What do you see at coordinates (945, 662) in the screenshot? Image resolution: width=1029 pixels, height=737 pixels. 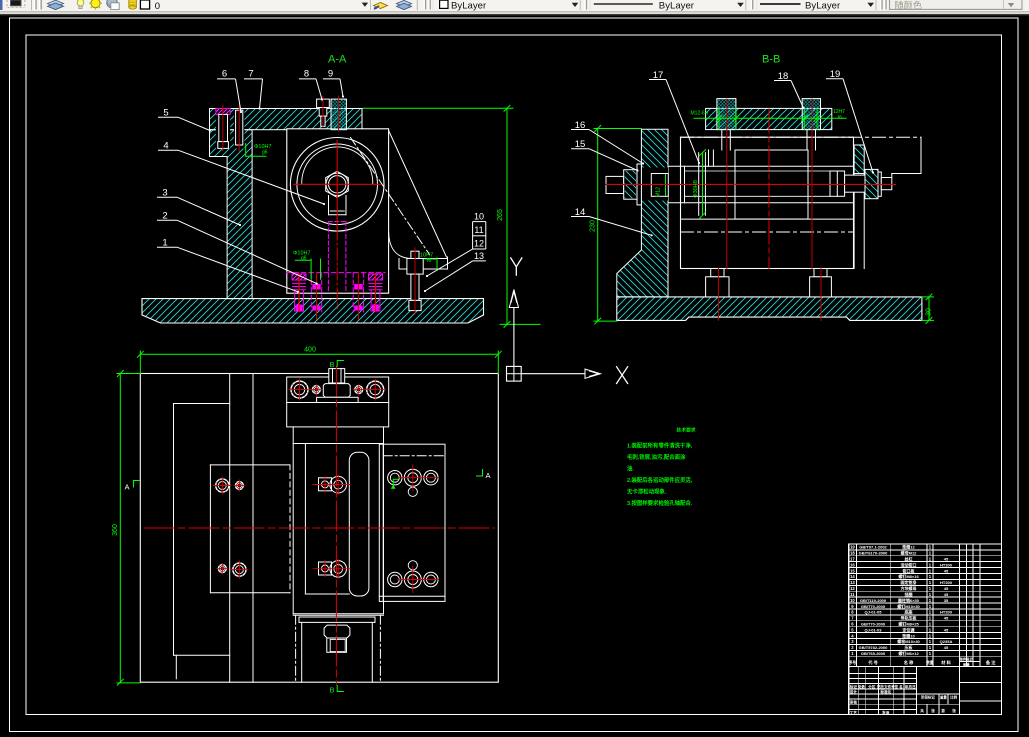 I see `svg-text: 材 料` at bounding box center [945, 662].